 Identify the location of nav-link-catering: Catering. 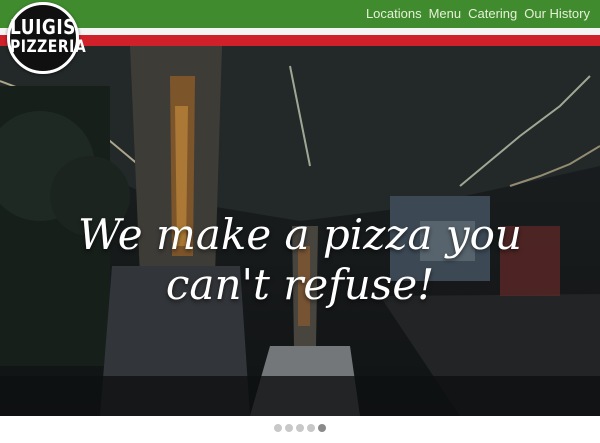
(492, 13).